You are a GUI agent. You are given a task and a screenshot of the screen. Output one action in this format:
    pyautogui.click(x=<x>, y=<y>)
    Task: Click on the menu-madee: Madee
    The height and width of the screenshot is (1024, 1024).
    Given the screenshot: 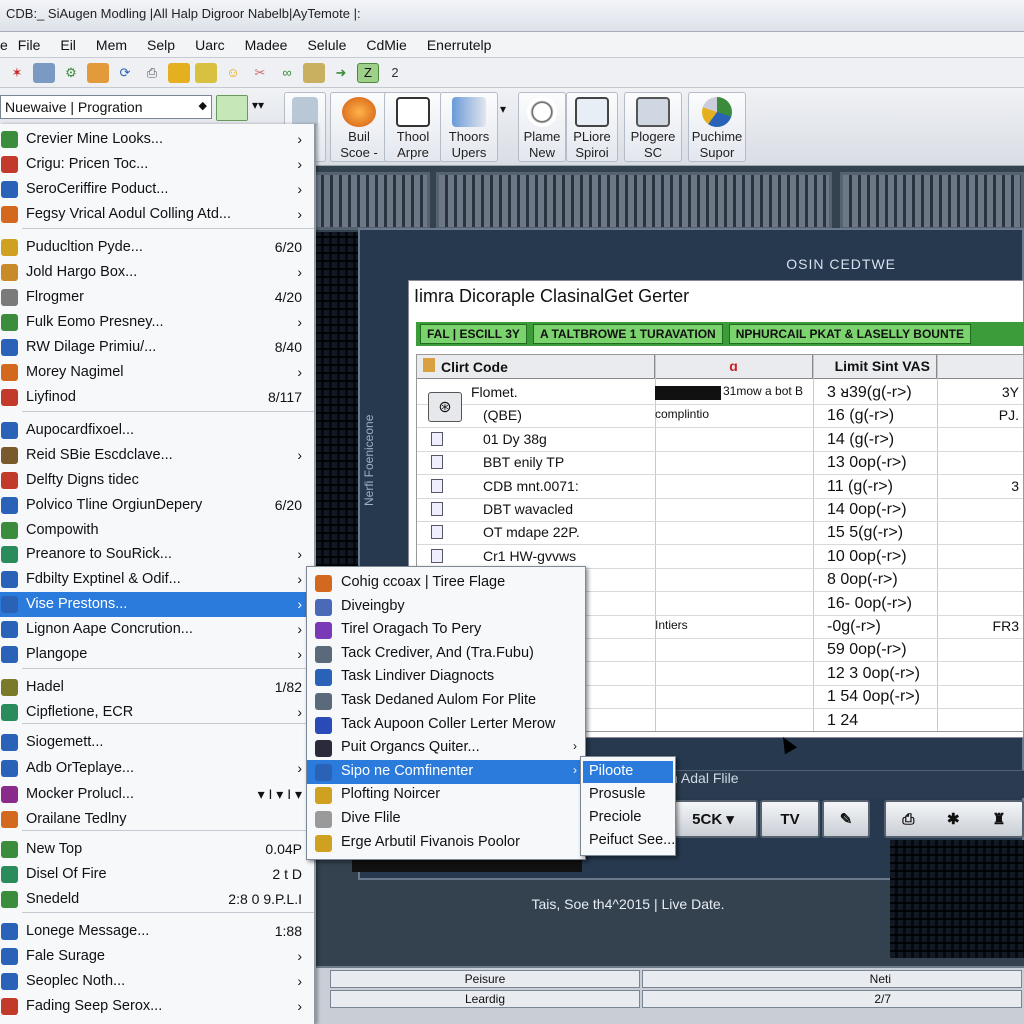 What is the action you would take?
    pyautogui.click(x=266, y=45)
    